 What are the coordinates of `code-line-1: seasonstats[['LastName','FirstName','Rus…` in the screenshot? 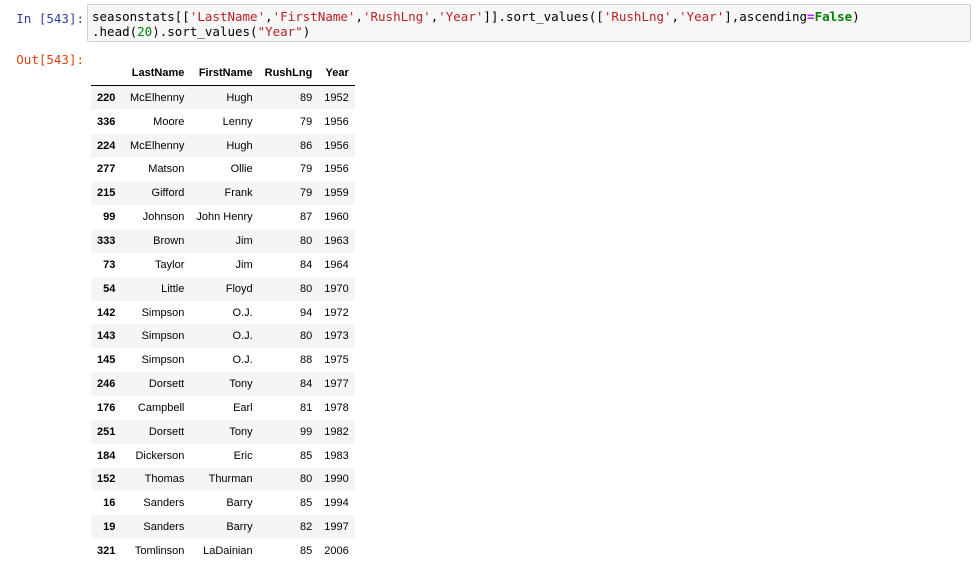 It's located at (476, 16).